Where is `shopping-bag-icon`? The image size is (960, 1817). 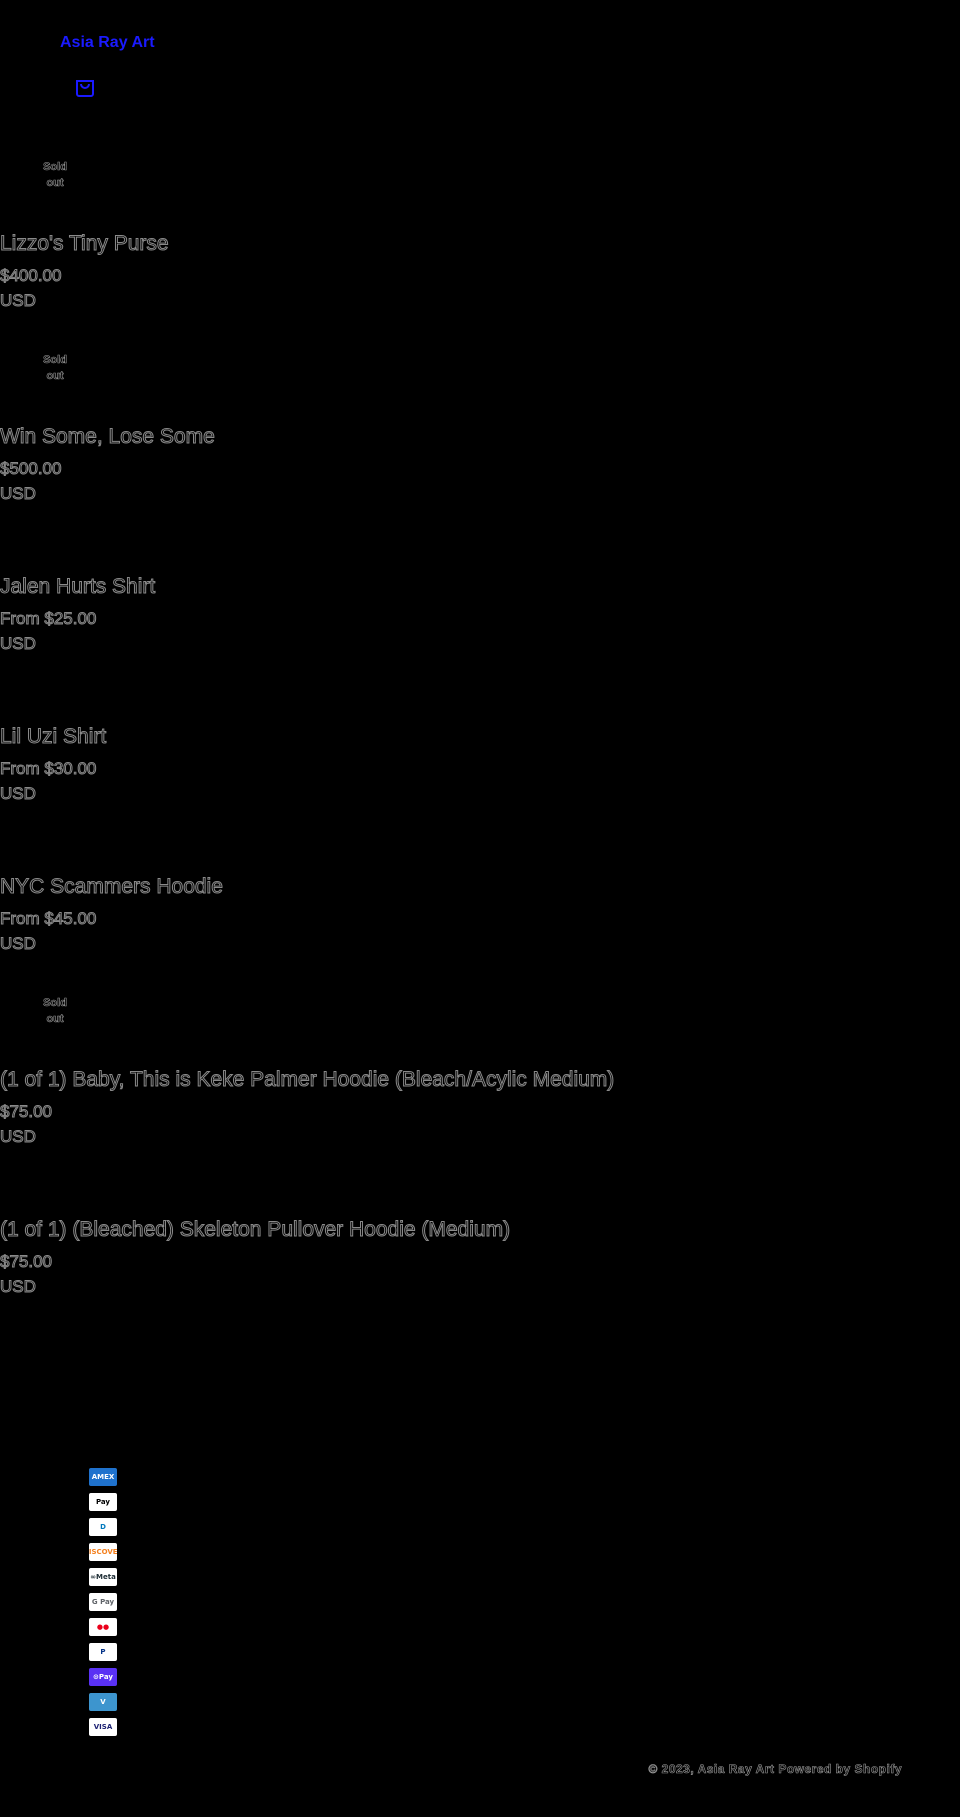 shopping-bag-icon is located at coordinates (85, 88).